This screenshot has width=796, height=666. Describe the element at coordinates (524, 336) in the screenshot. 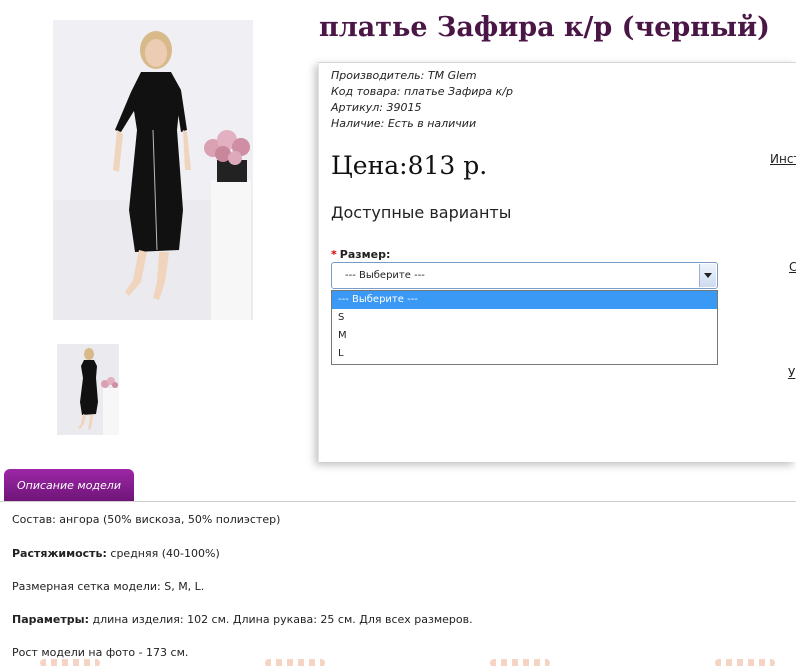

I see `size-option-m: M` at that location.